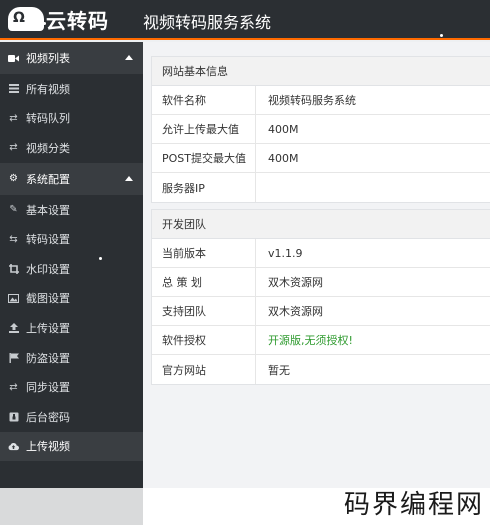 This screenshot has height=525, width=490. Describe the element at coordinates (13, 298) in the screenshot. I see `image-icon` at that location.